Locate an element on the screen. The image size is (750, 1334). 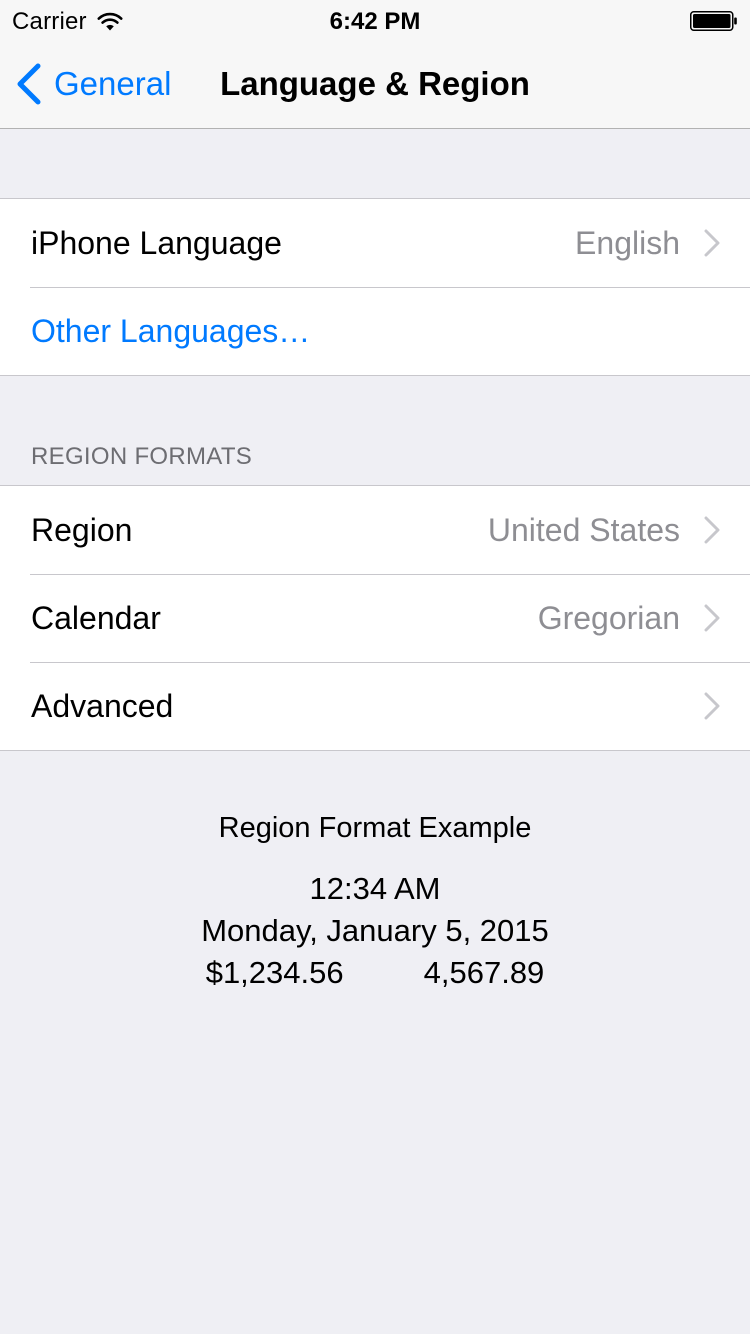
iphone-language-label: iPhone Language is located at coordinates (156, 242).